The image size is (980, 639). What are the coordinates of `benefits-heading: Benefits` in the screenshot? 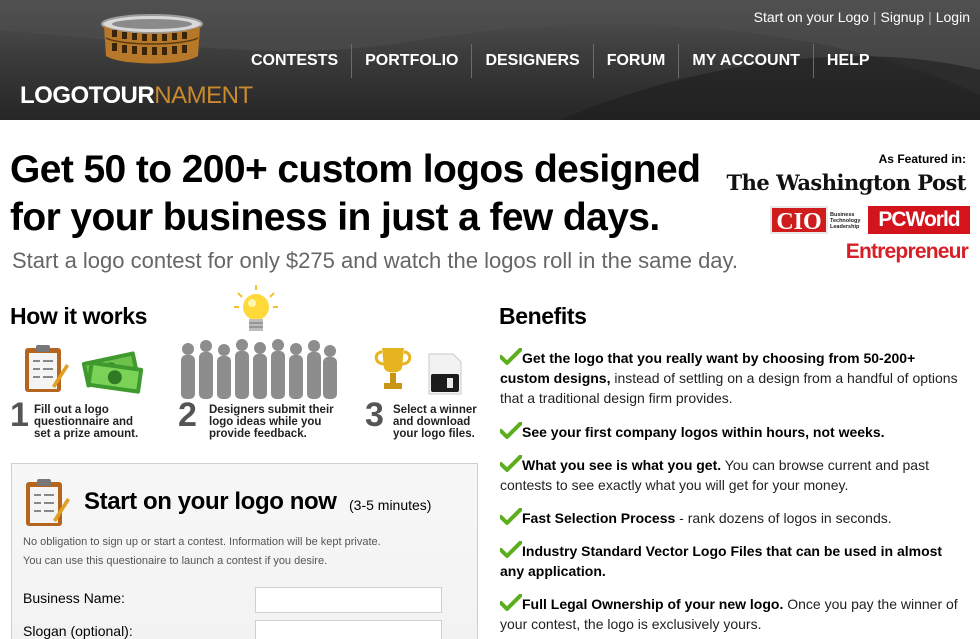 It's located at (543, 316).